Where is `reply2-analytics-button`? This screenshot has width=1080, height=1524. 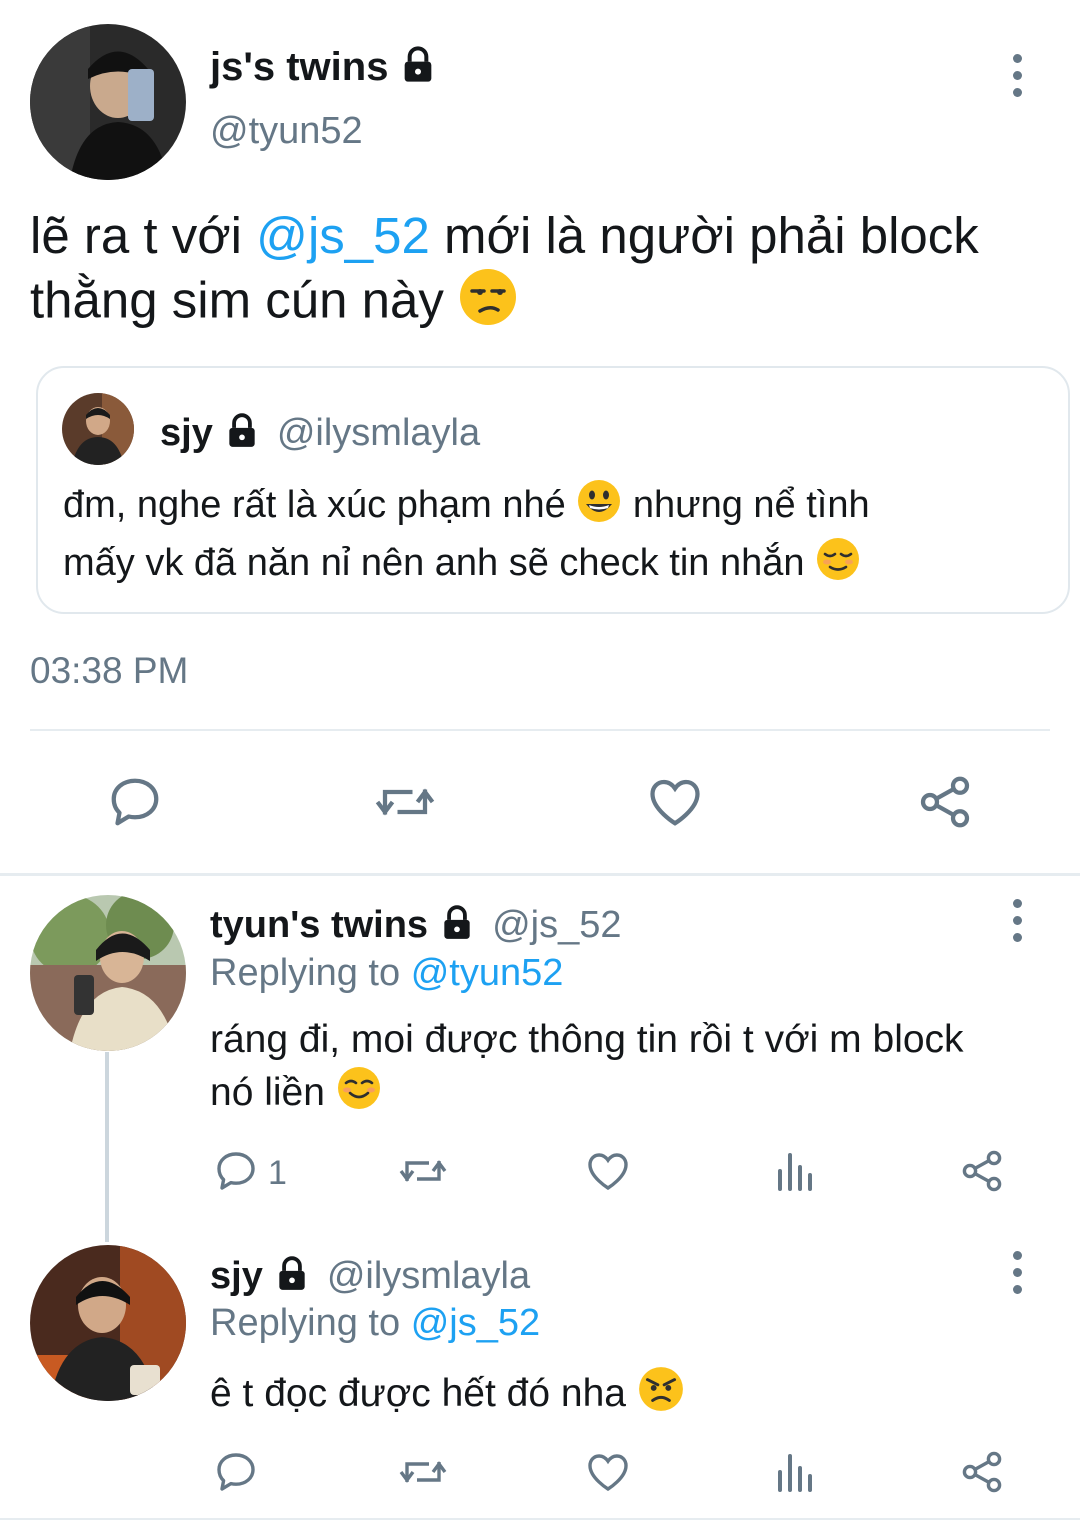
reply2-analytics-button is located at coordinates (796, 1474).